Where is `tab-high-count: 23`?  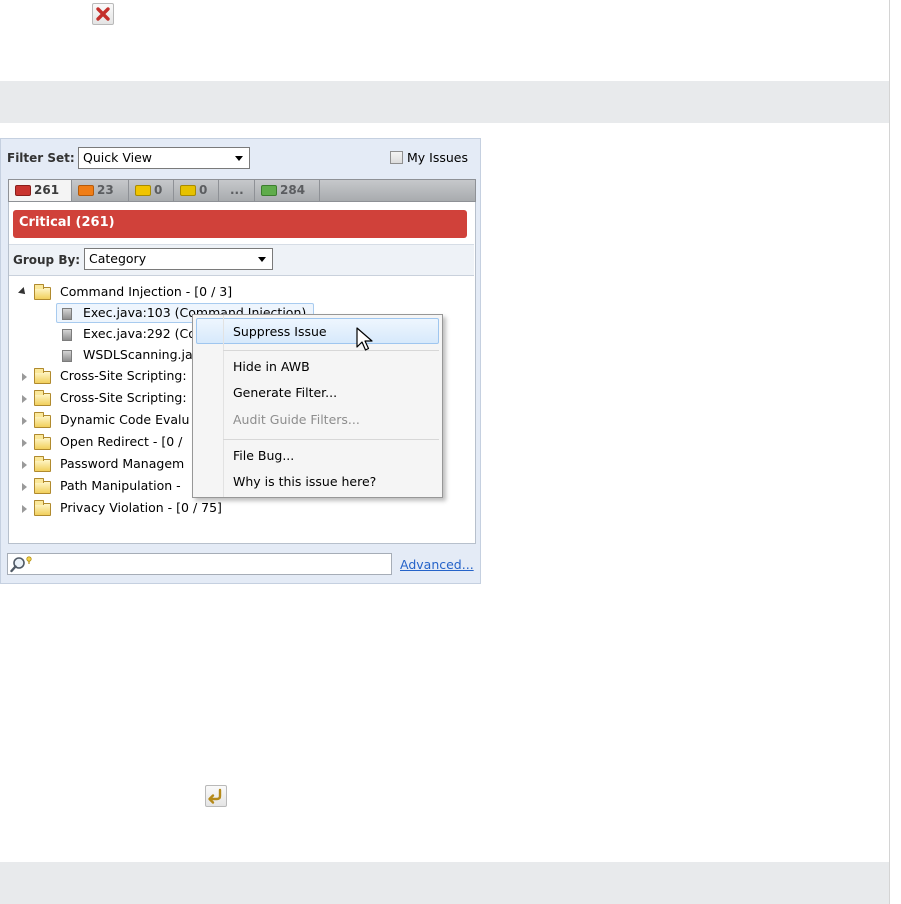
tab-high-count: 23 is located at coordinates (105, 190).